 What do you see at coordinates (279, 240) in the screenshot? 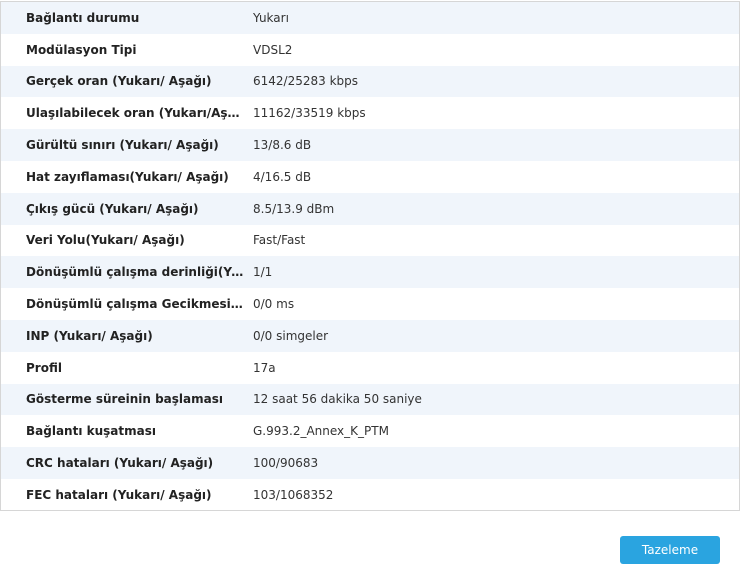
I see `row-value: Fast/Fast` at bounding box center [279, 240].